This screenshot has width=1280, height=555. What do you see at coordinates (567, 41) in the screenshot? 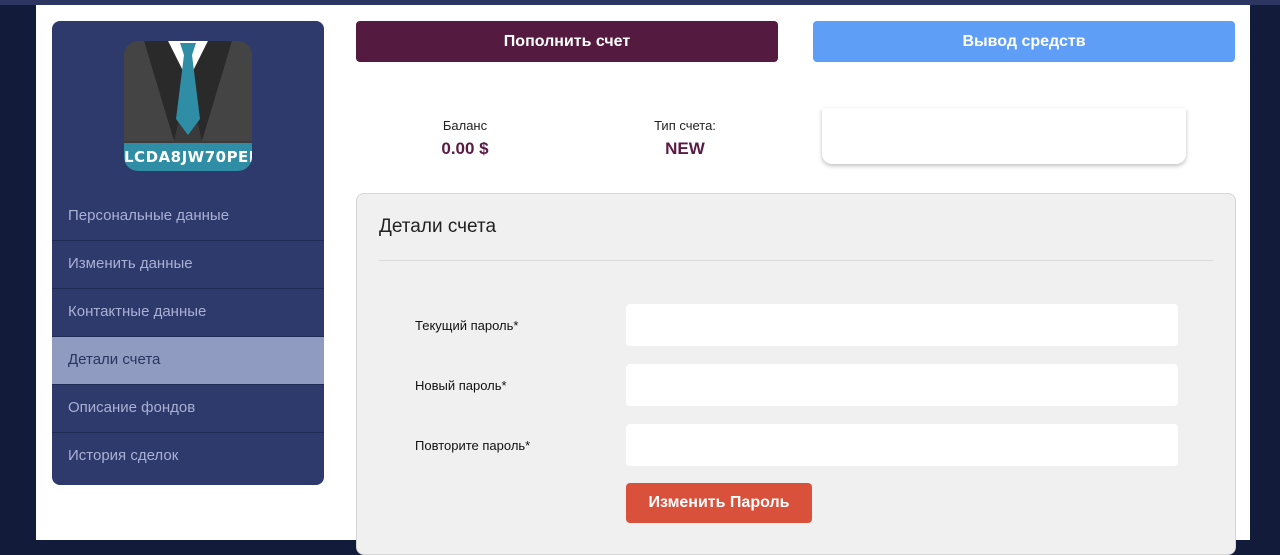
I see `deposit-button: Пополнить счет` at bounding box center [567, 41].